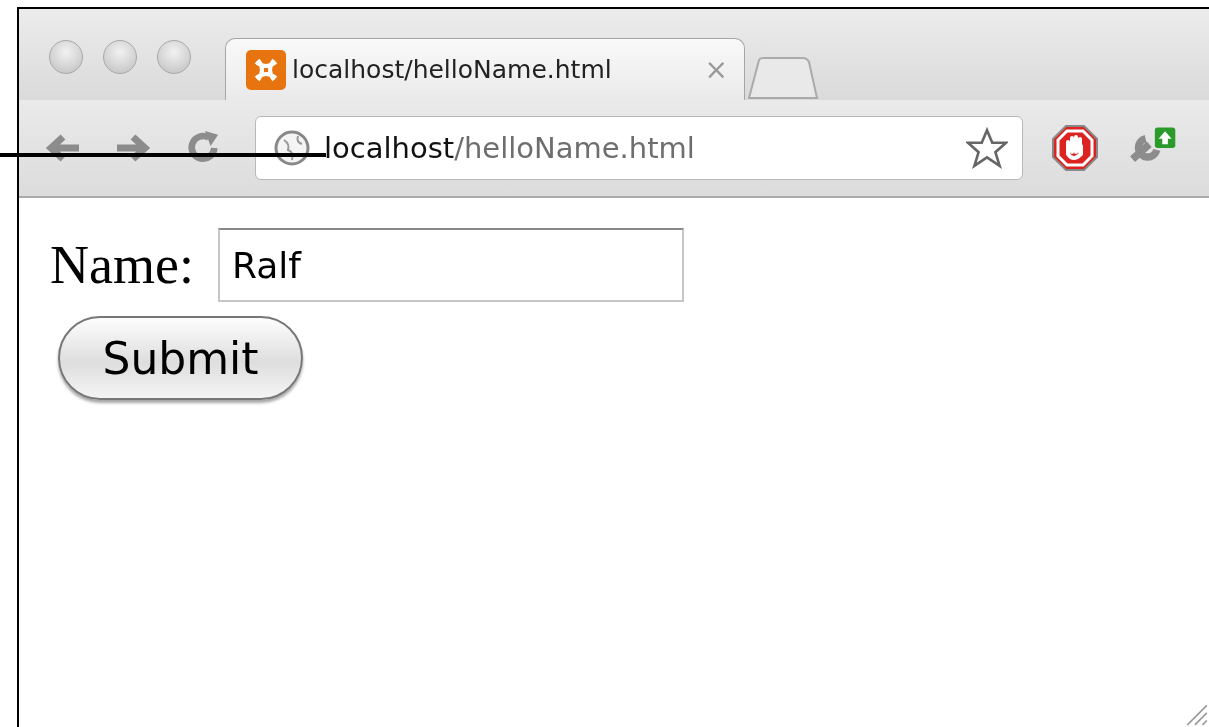 The height and width of the screenshot is (727, 1209). I want to click on star-icon, so click(987, 148).